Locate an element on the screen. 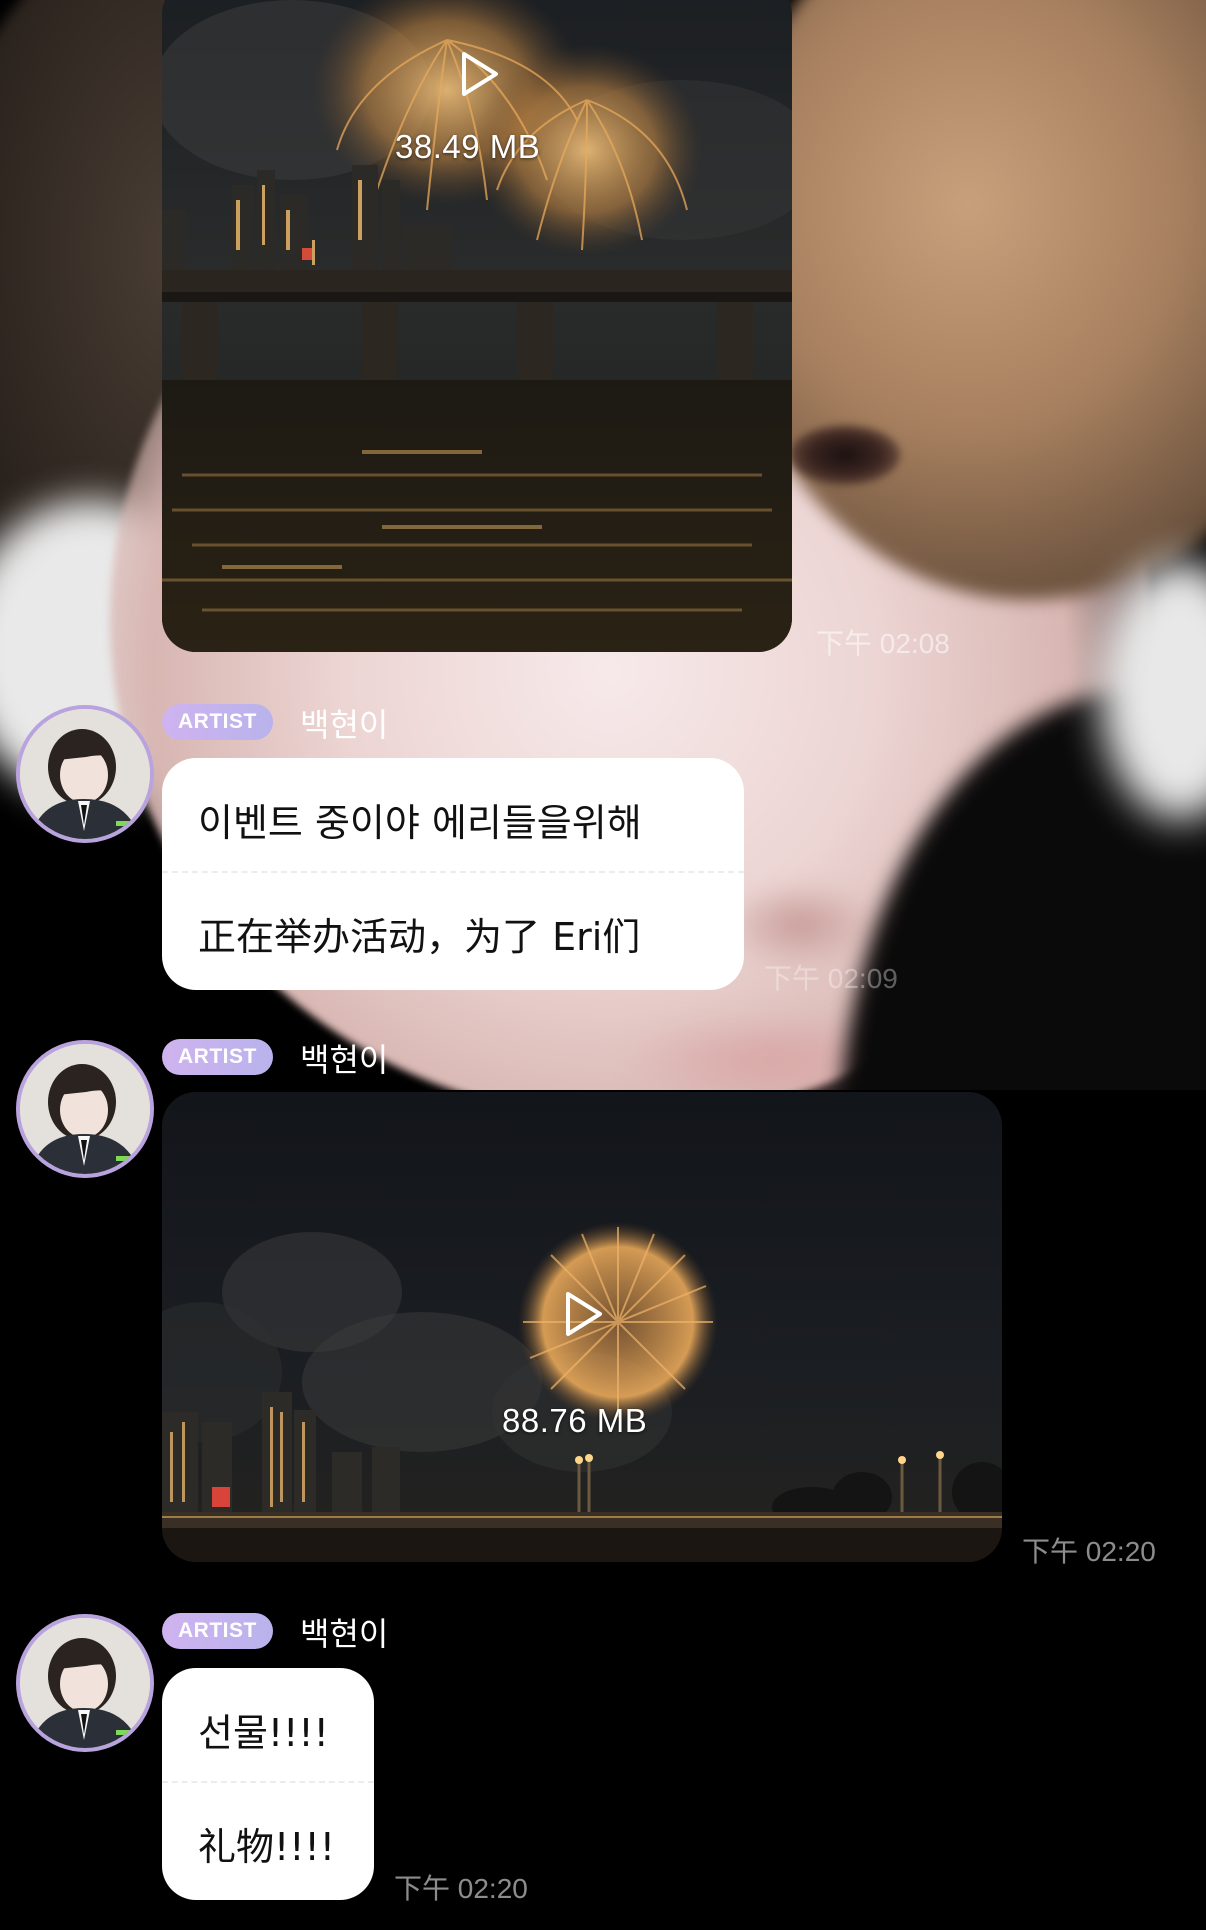 This screenshot has width=1206, height=1930. text-message-bubble: 선물!!!! 礼物!!!! is located at coordinates (268, 1784).